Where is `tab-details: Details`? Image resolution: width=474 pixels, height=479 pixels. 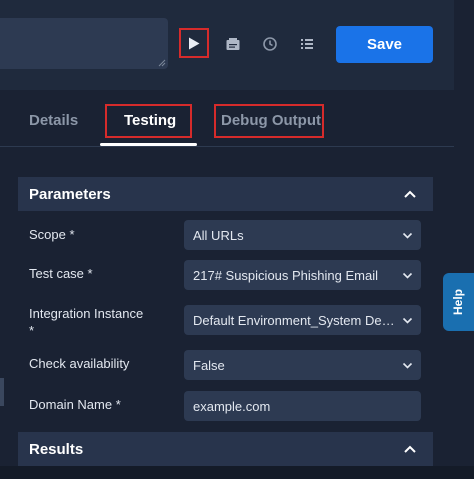 tab-details: Details is located at coordinates (53, 120).